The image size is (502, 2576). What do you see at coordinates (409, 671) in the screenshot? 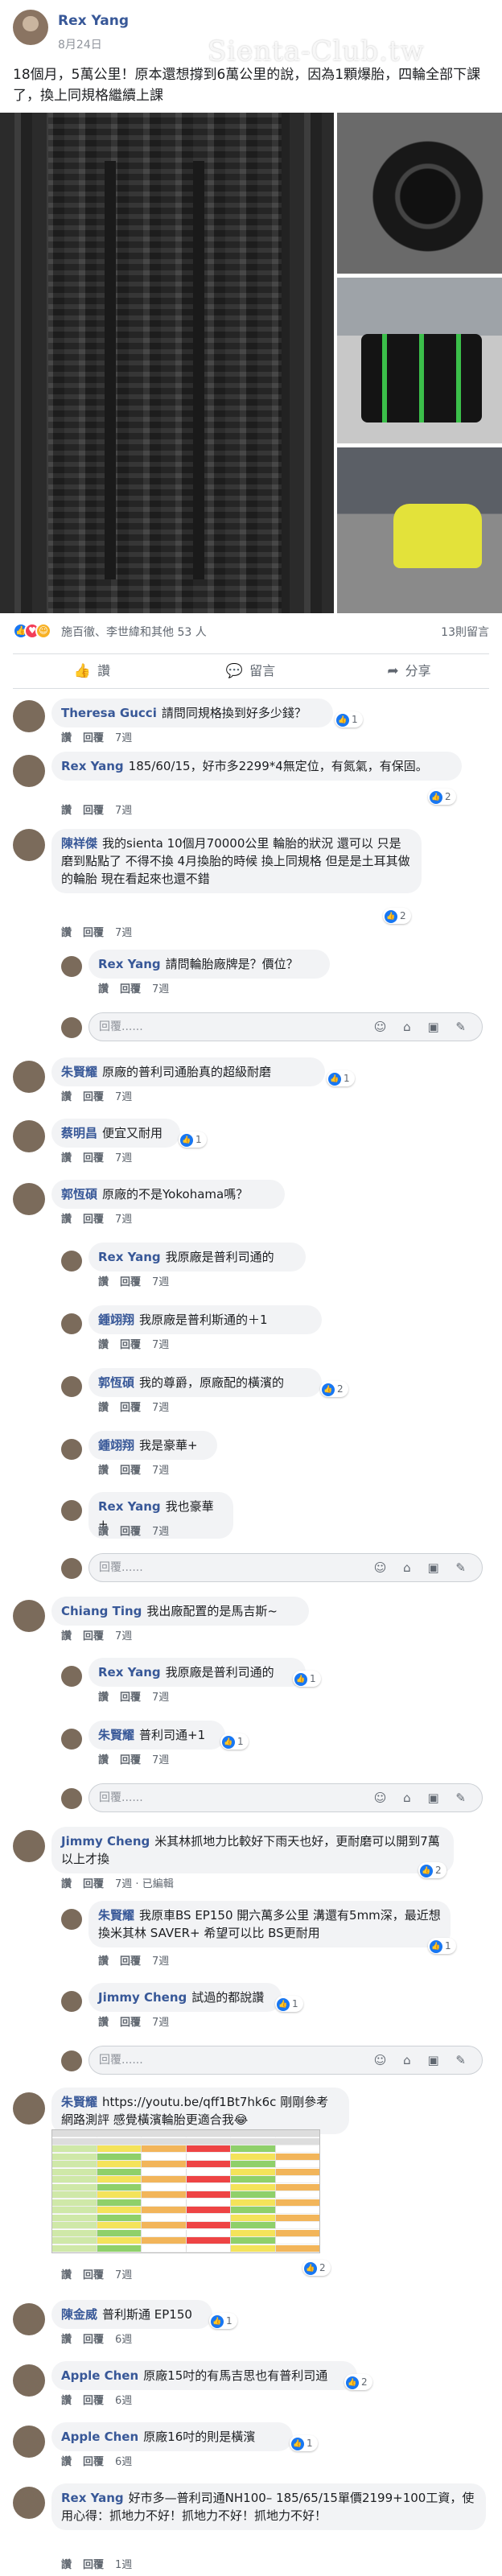
I see `share-button: ➦ 分享` at bounding box center [409, 671].